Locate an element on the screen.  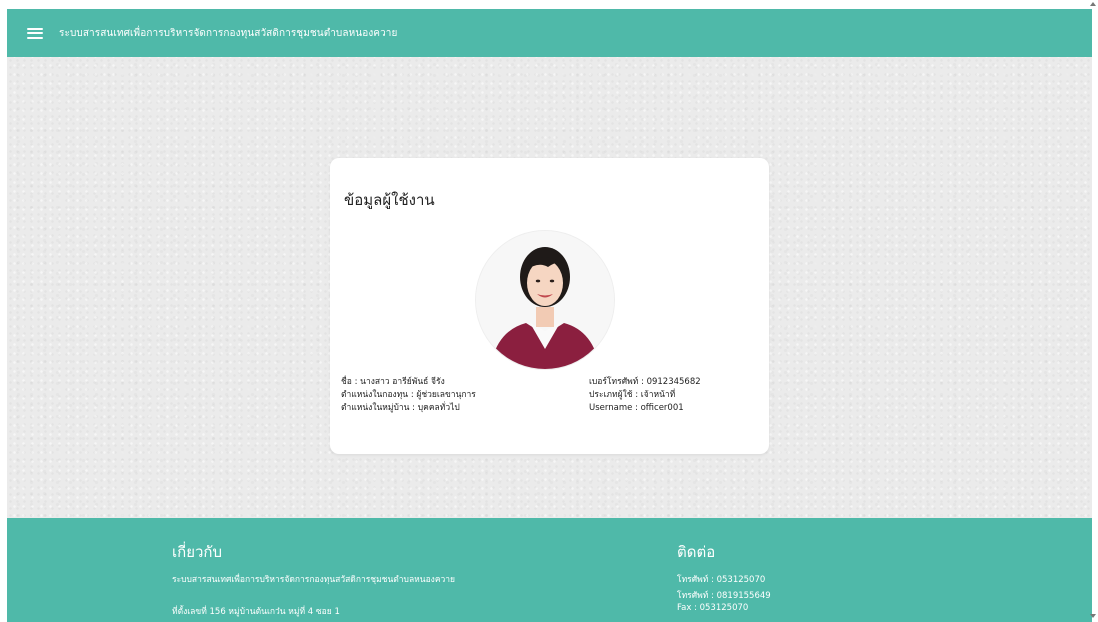
username-field: Username : officer001 is located at coordinates (636, 408).